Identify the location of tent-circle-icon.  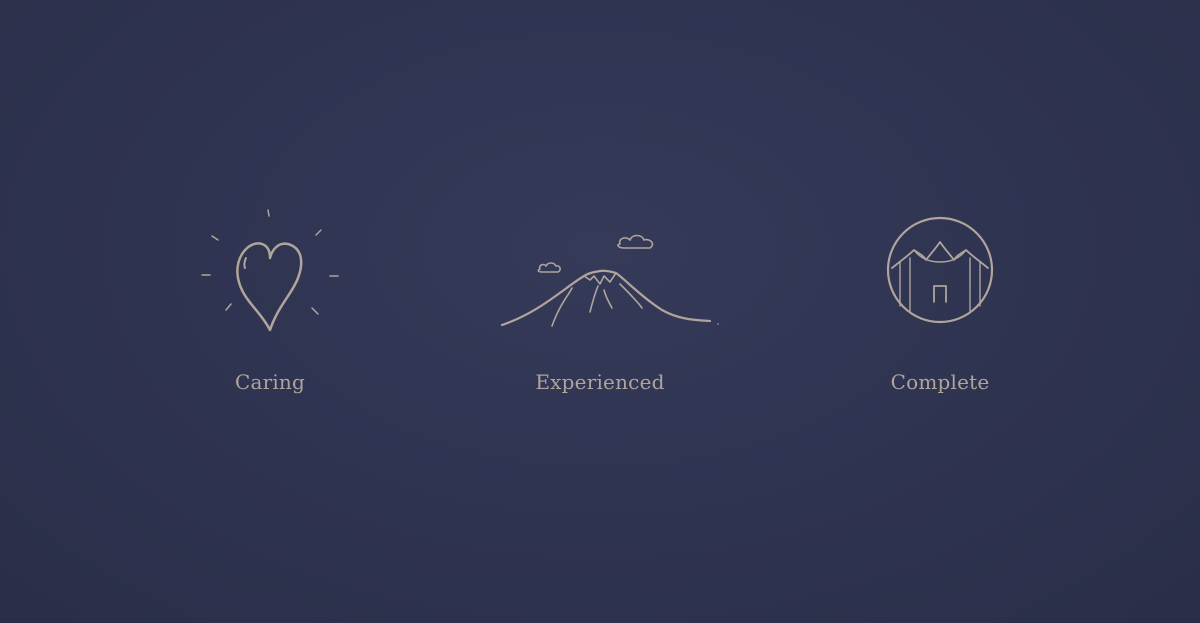
(940, 270).